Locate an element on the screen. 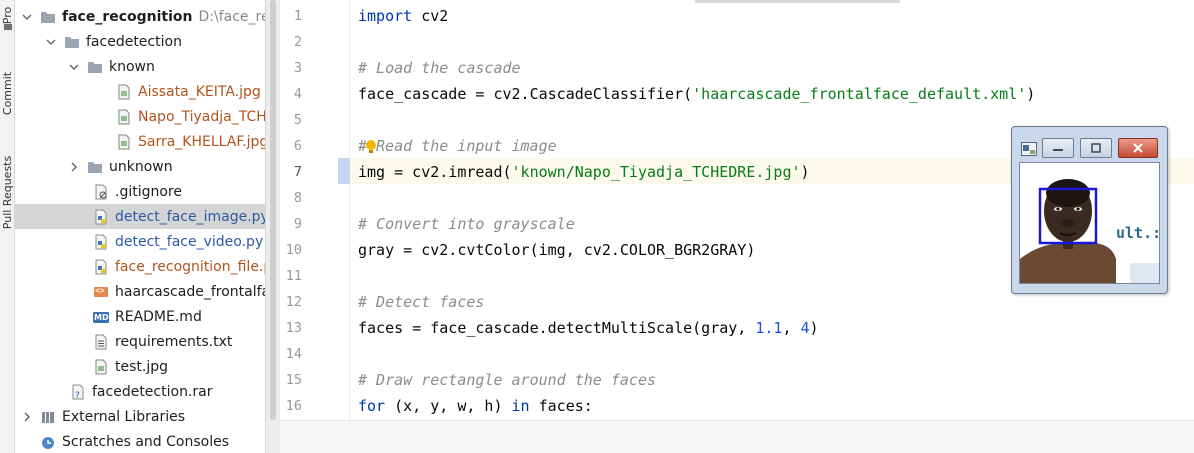 Image resolution: width=1194 pixels, height=453 pixels. tree-scrollbar-thumb is located at coordinates (273, 210).